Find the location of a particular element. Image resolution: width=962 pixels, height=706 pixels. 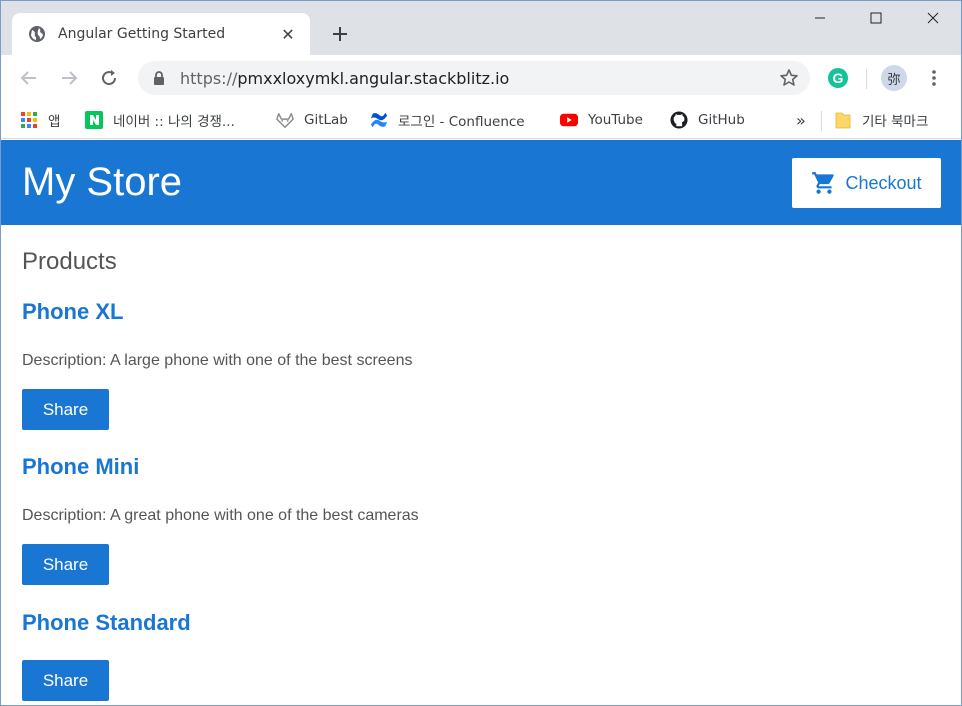

product-name-link: Phone XL is located at coordinates (72, 312).